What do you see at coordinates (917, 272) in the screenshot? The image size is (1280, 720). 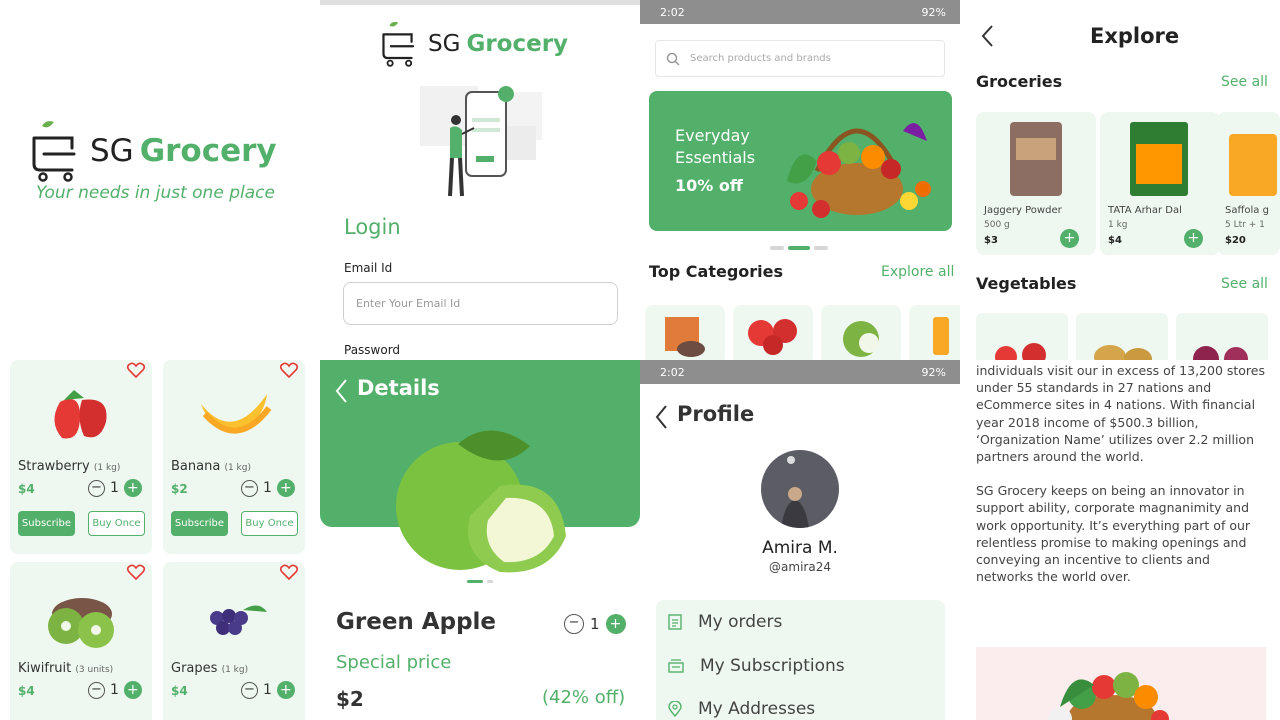 I see `explore-all-link: Explore all` at bounding box center [917, 272].